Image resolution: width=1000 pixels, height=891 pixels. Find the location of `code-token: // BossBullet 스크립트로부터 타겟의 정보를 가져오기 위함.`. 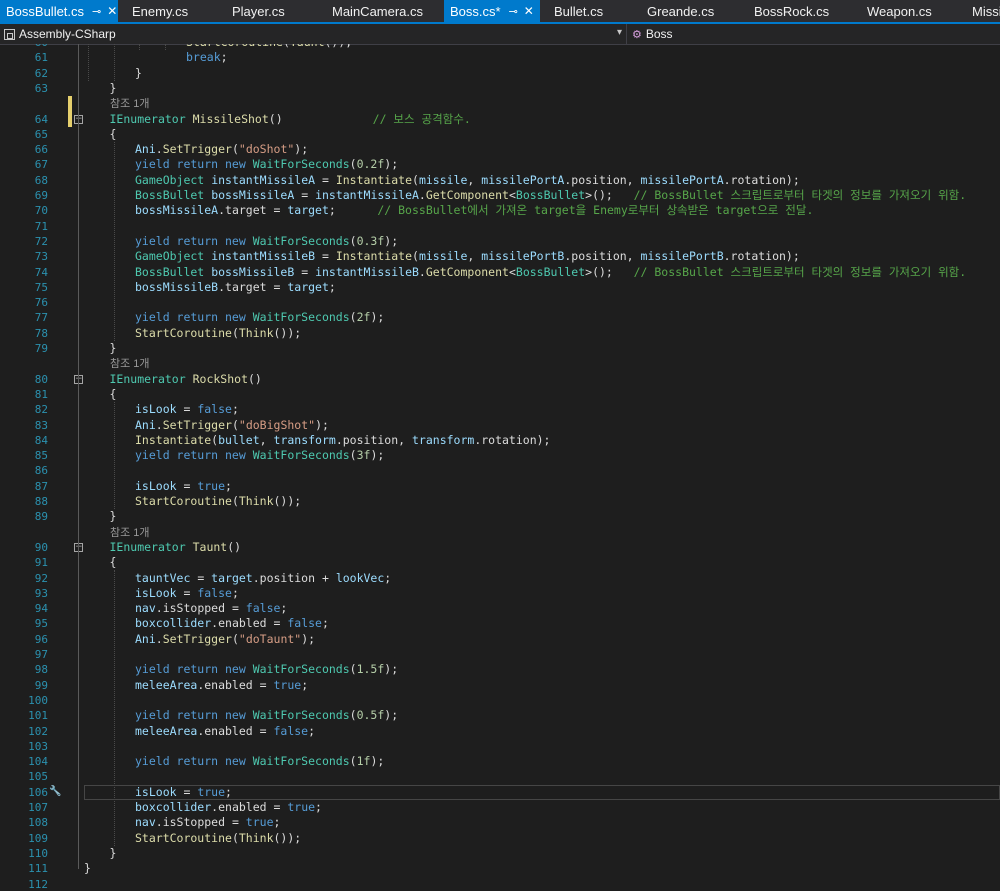

code-token: // BossBullet 스크립트로부터 타겟의 정보를 가져오기 위함. is located at coordinates (800, 271).